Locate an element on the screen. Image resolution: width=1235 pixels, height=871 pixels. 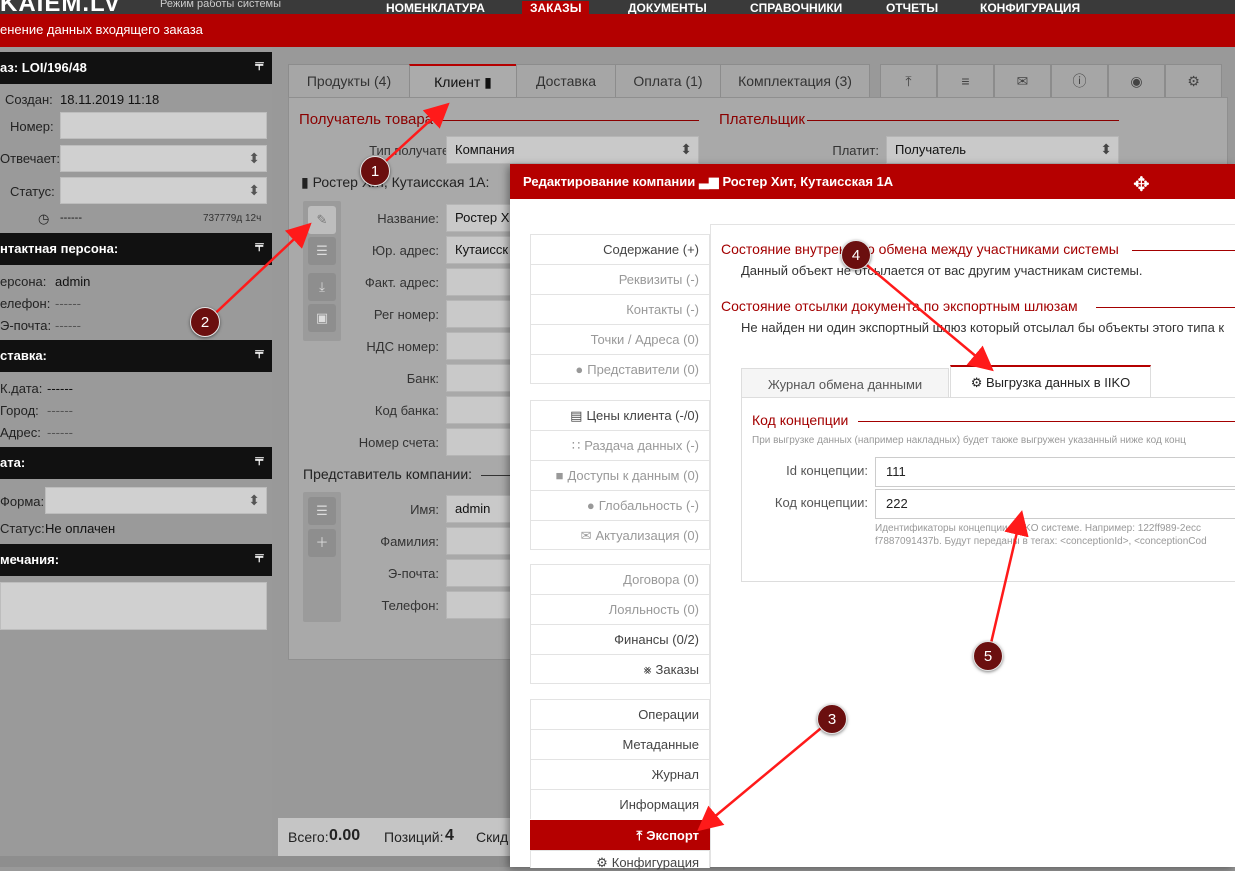
nav-item-export: ⤒ Экспорт is located at coordinates (620, 835).